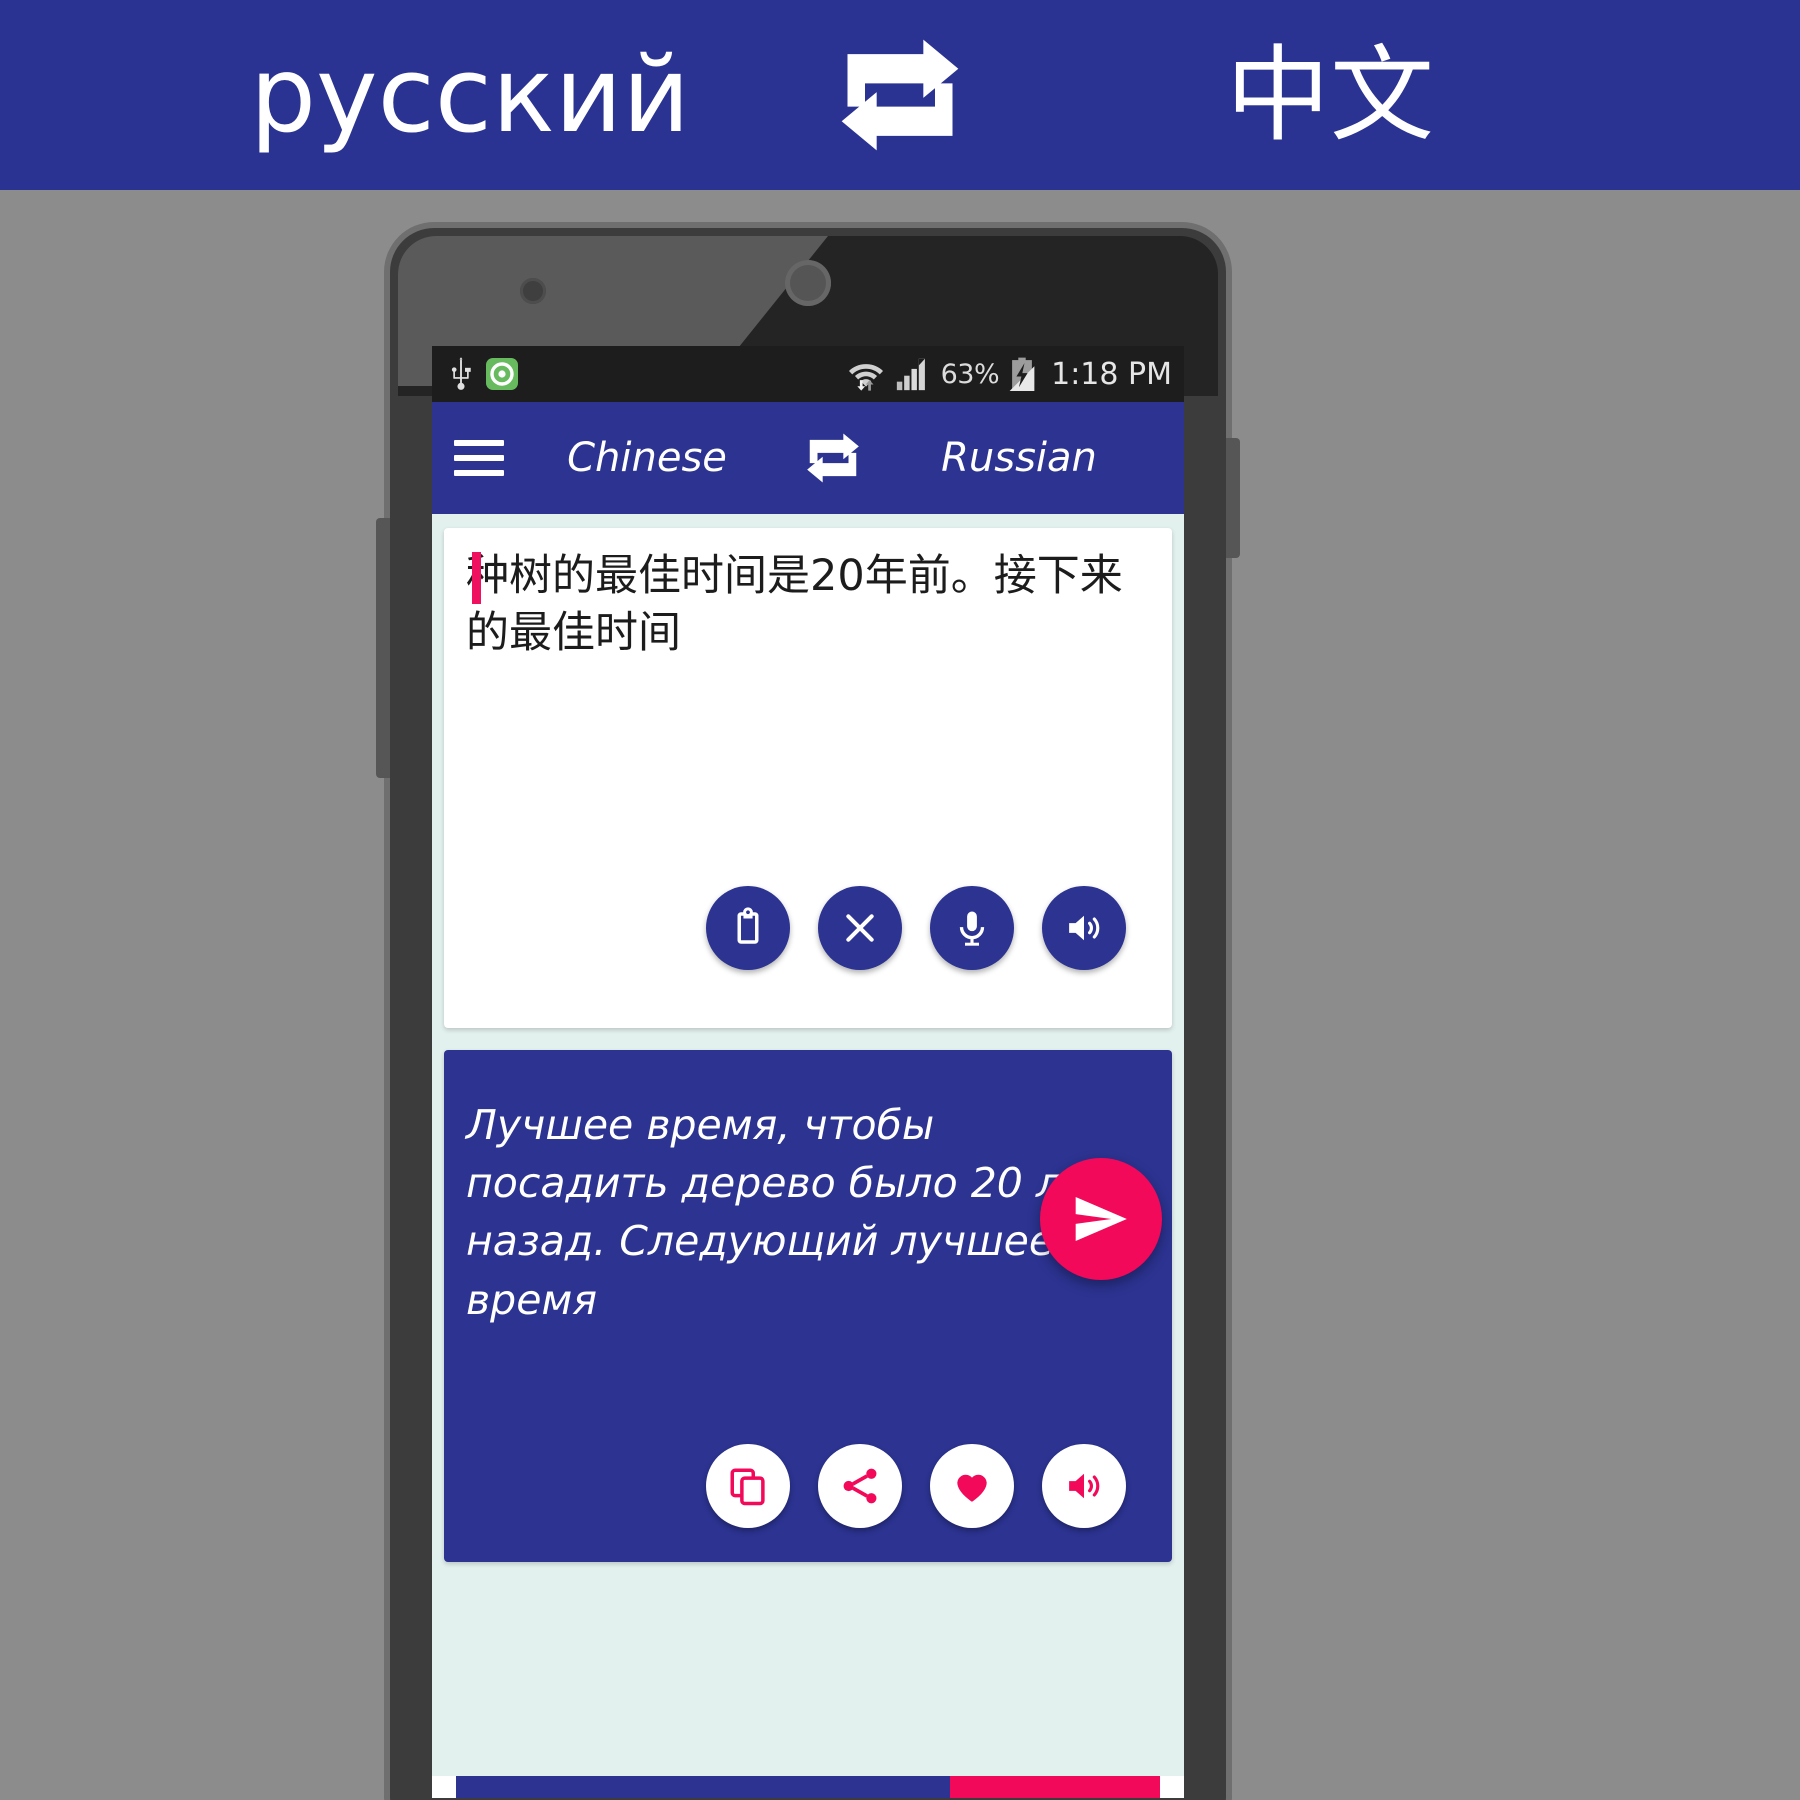 This screenshot has width=1800, height=1800. I want to click on promo-banner: русский 中文, so click(900, 95).